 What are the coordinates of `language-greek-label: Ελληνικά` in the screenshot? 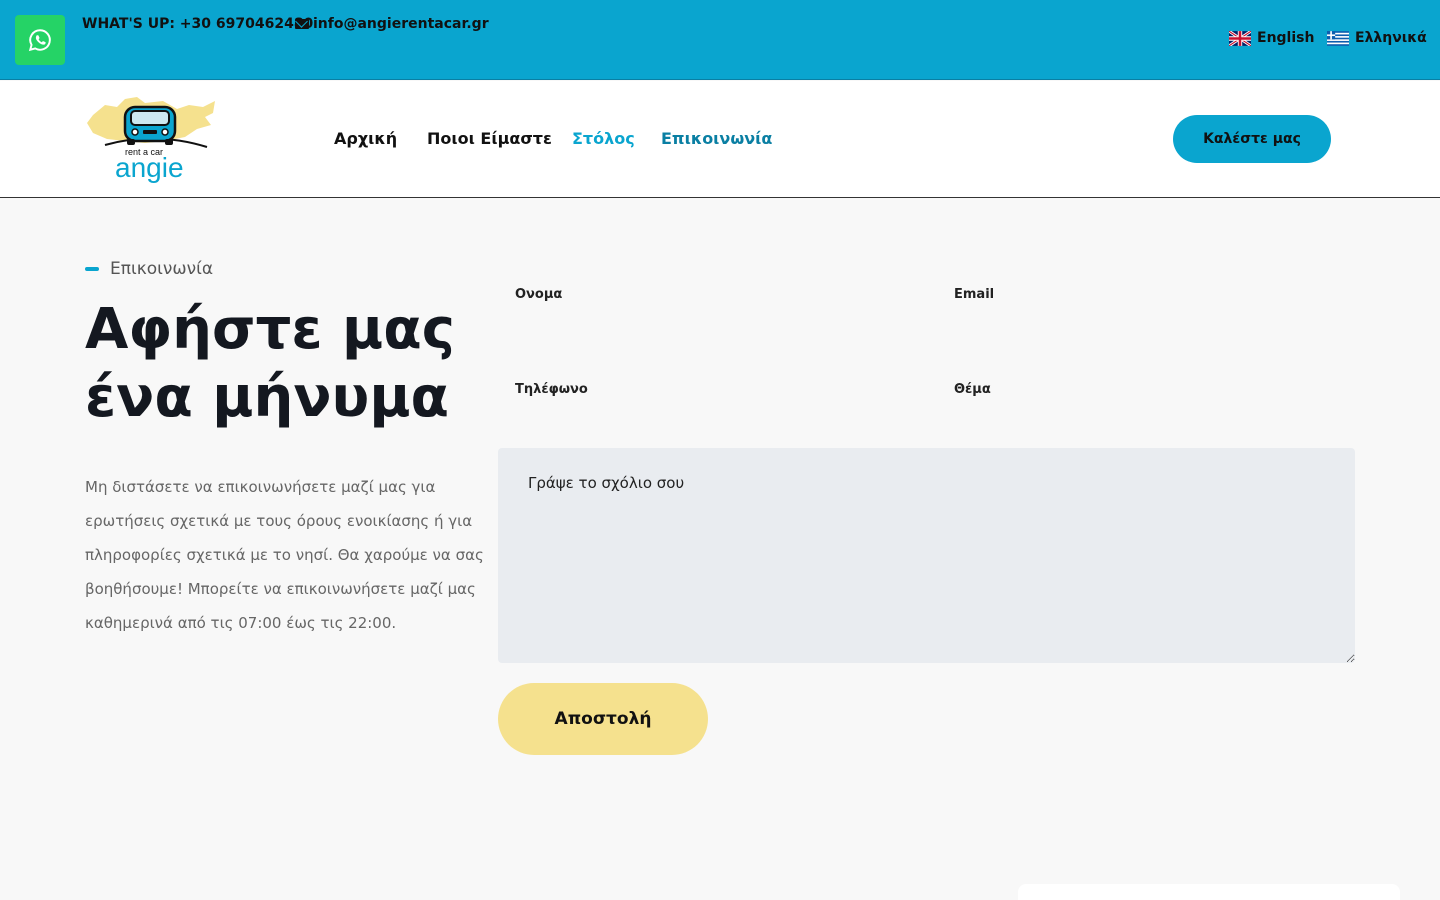 It's located at (1391, 38).